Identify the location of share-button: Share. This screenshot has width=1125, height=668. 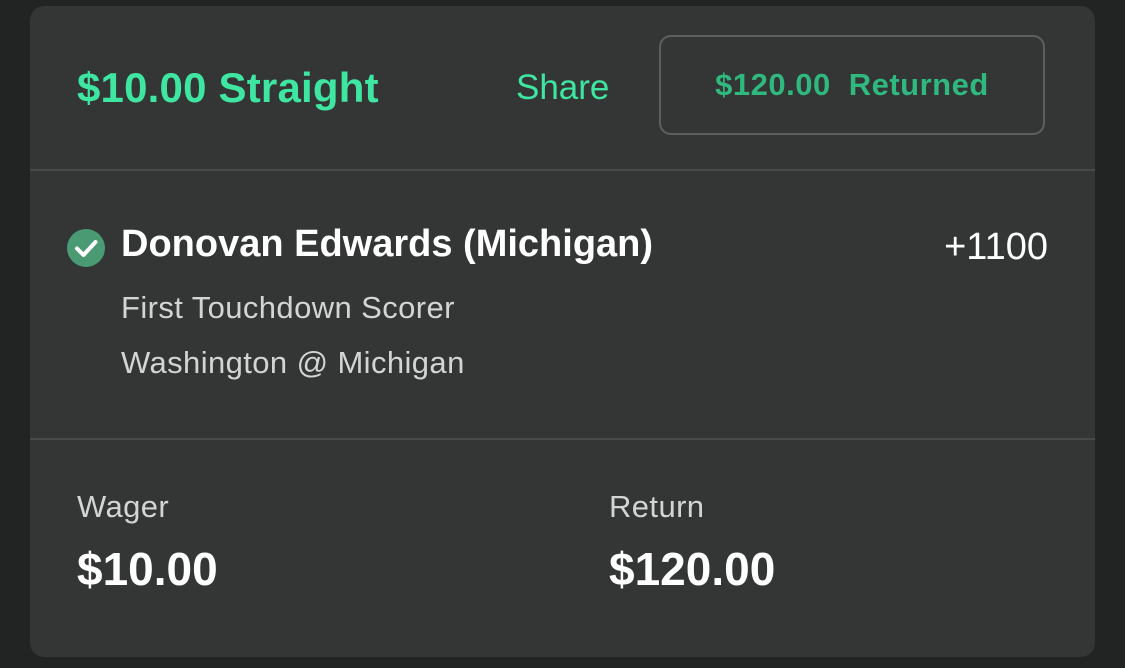
(562, 88).